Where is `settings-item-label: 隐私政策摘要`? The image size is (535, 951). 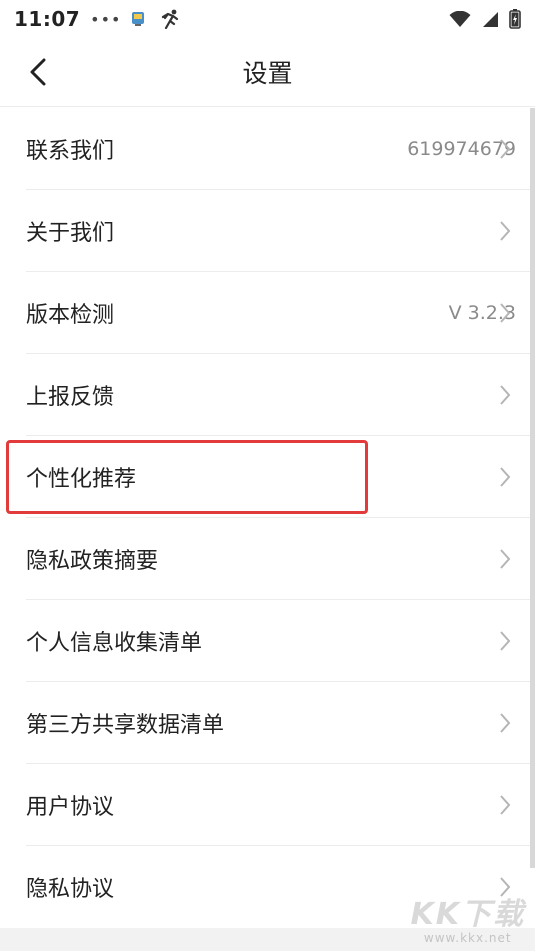 settings-item-label: 隐私政策摘要 is located at coordinates (92, 561).